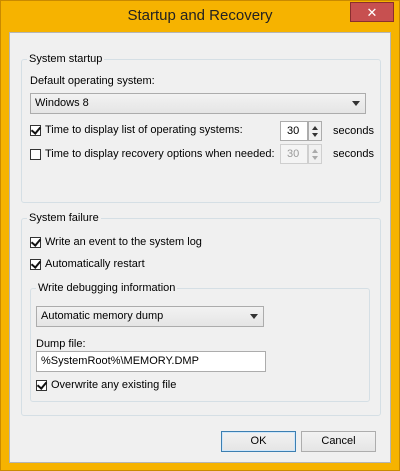 The width and height of the screenshot is (400, 471). I want to click on window-title: Startup and Recovery, so click(200, 15).